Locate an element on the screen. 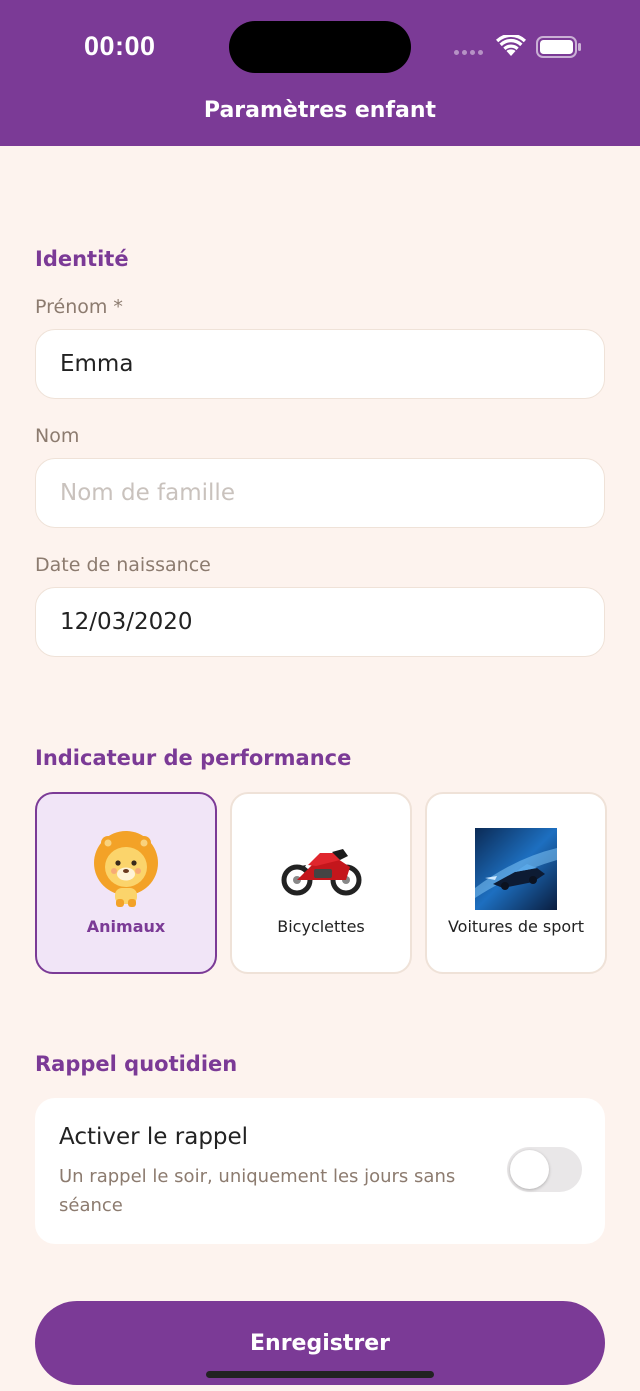 This screenshot has height=1391, width=640. option-card-bicycles: Bicyclettes is located at coordinates (321, 883).